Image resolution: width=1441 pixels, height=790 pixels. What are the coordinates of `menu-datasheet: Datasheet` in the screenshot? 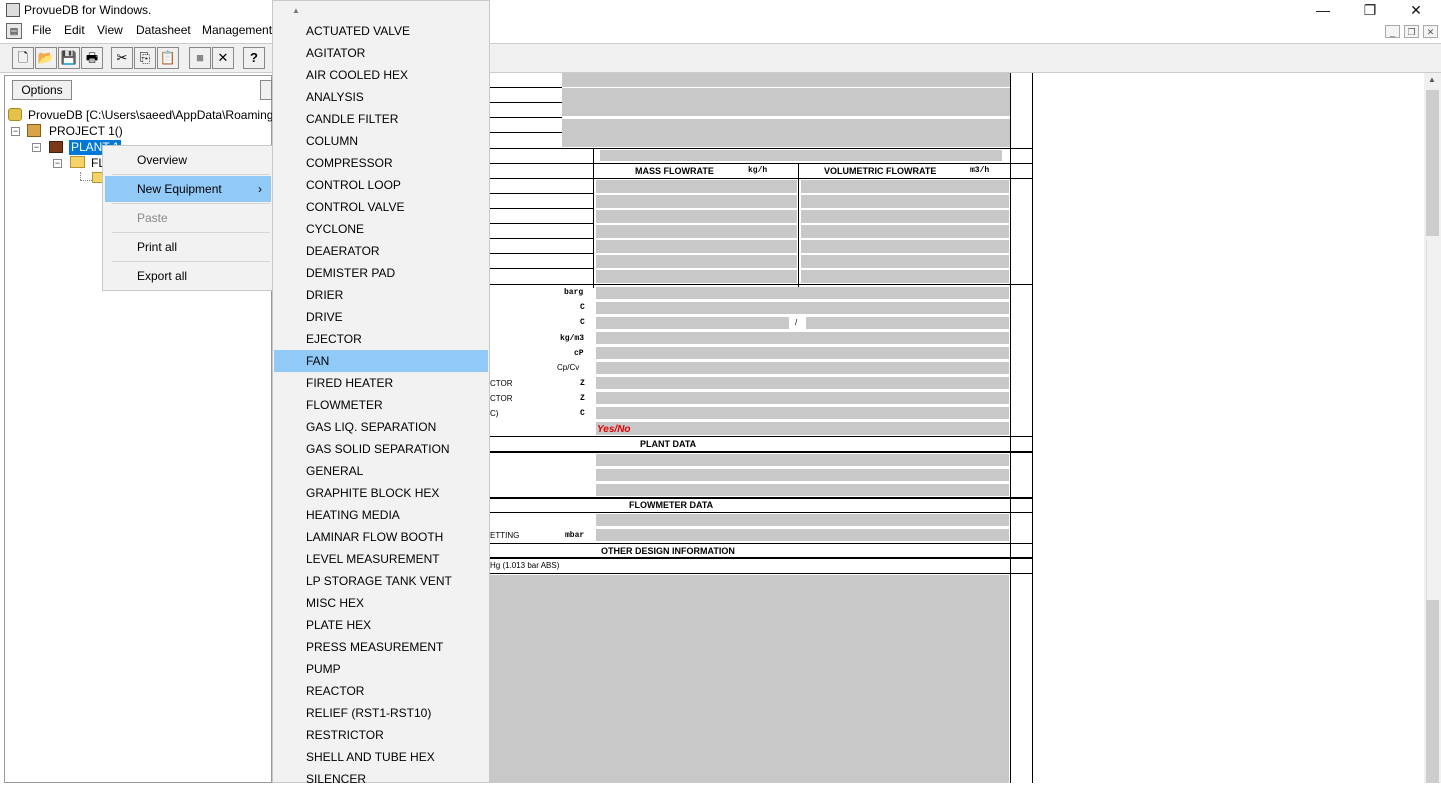 It's located at (163, 30).